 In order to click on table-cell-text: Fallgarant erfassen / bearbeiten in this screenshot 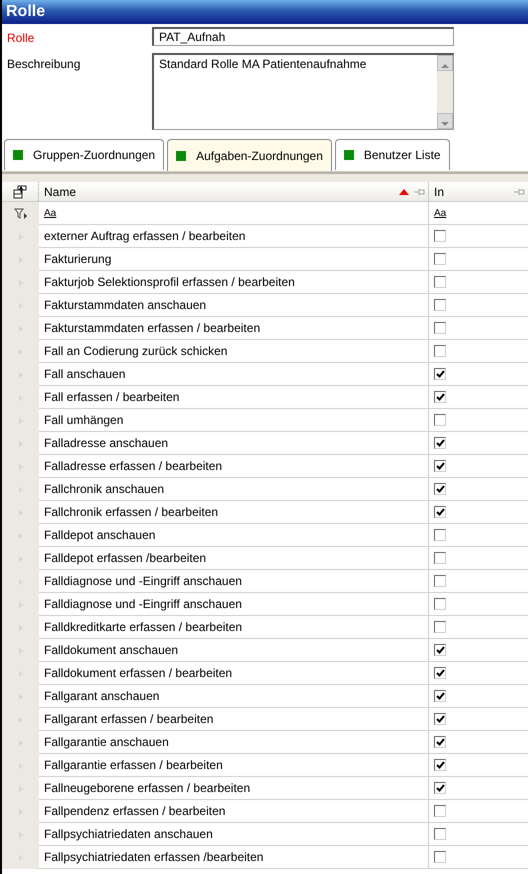, I will do `click(129, 719)`.